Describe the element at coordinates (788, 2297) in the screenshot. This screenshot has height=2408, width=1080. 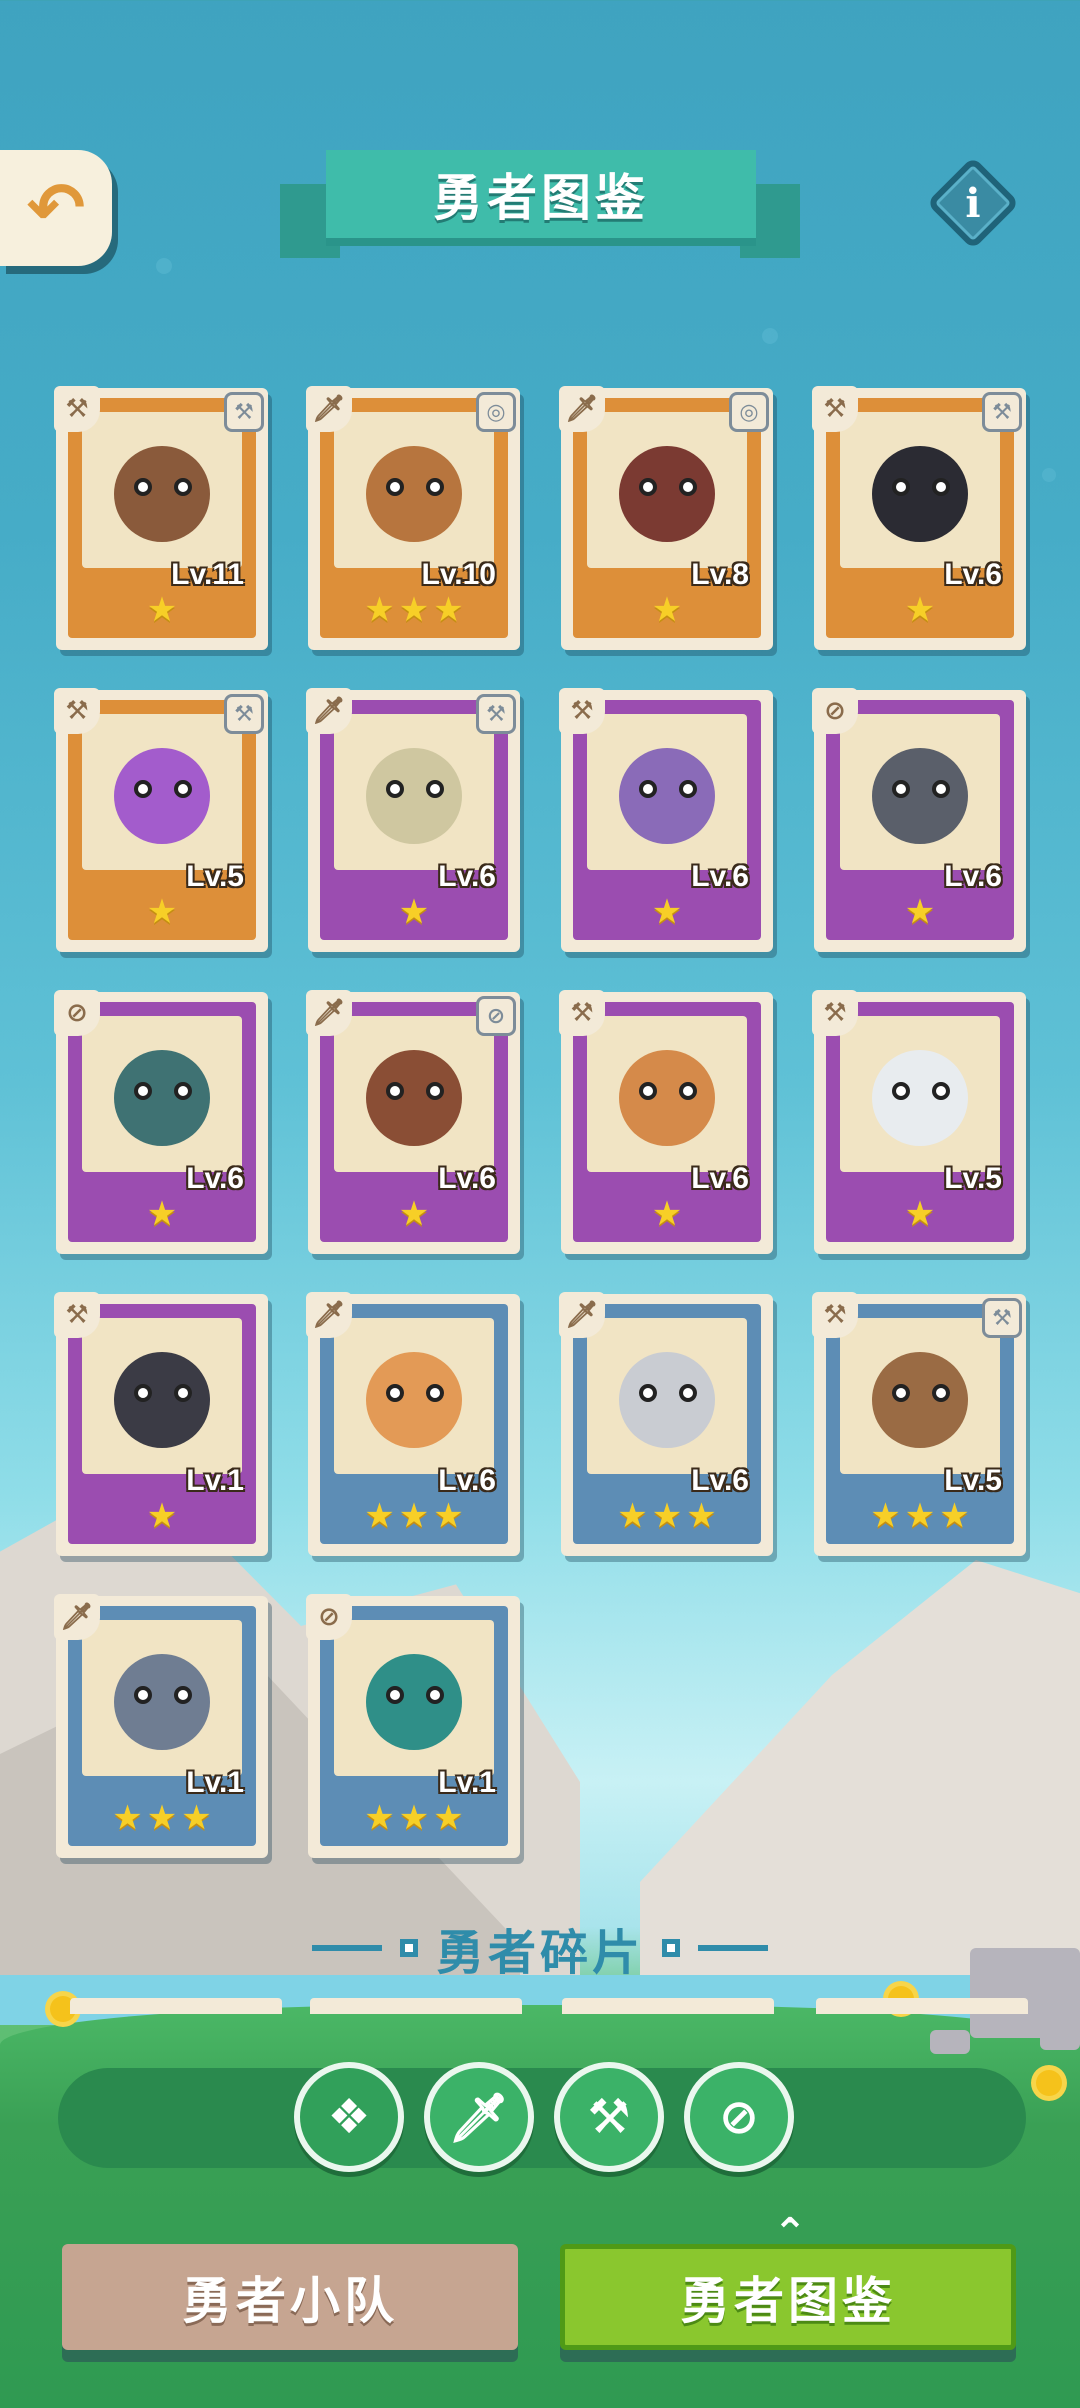
I see `tab-hero-collection: 勇者图鉴` at that location.